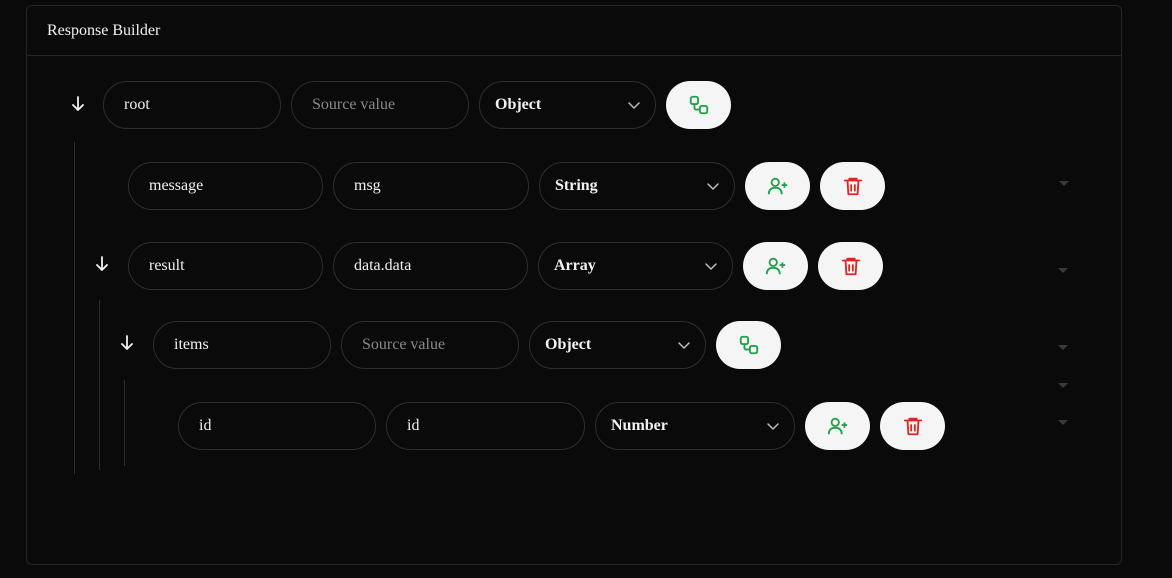 The width and height of the screenshot is (1172, 578). I want to click on field-name-value: result, so click(167, 265).